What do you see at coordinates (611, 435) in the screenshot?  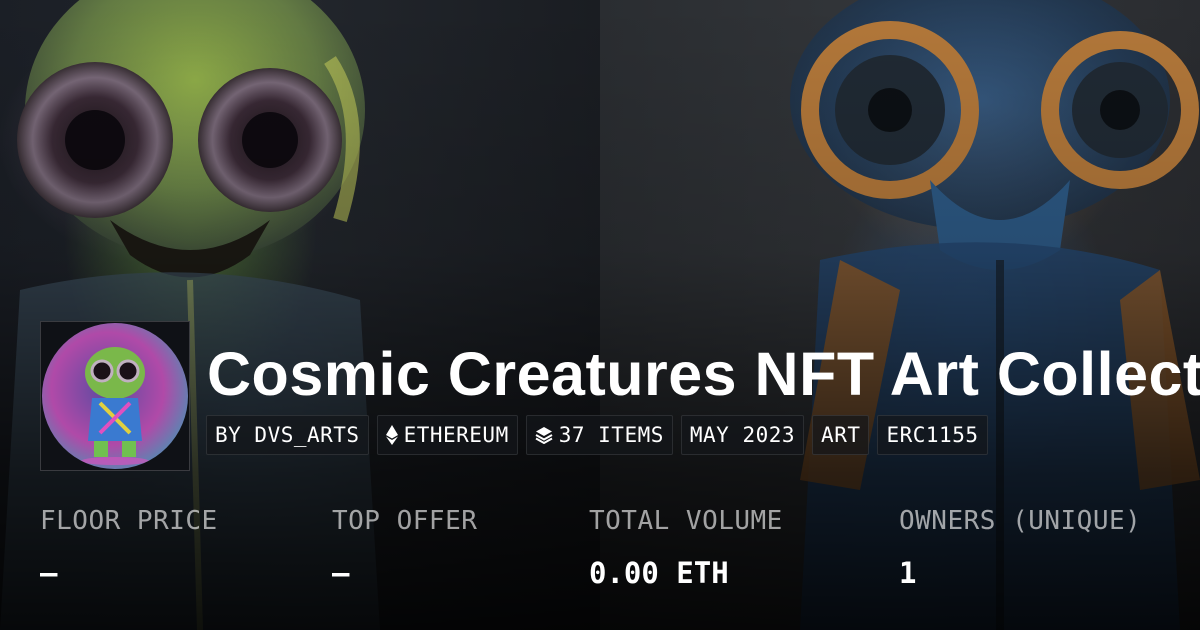 I see `tag-label: 37 ITEMS` at bounding box center [611, 435].